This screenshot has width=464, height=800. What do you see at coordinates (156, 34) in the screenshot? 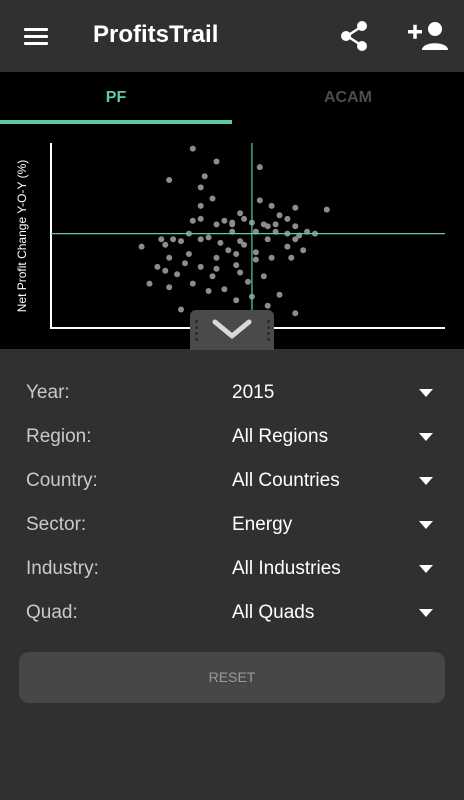
I see `app-title: ProfitsTrail` at bounding box center [156, 34].